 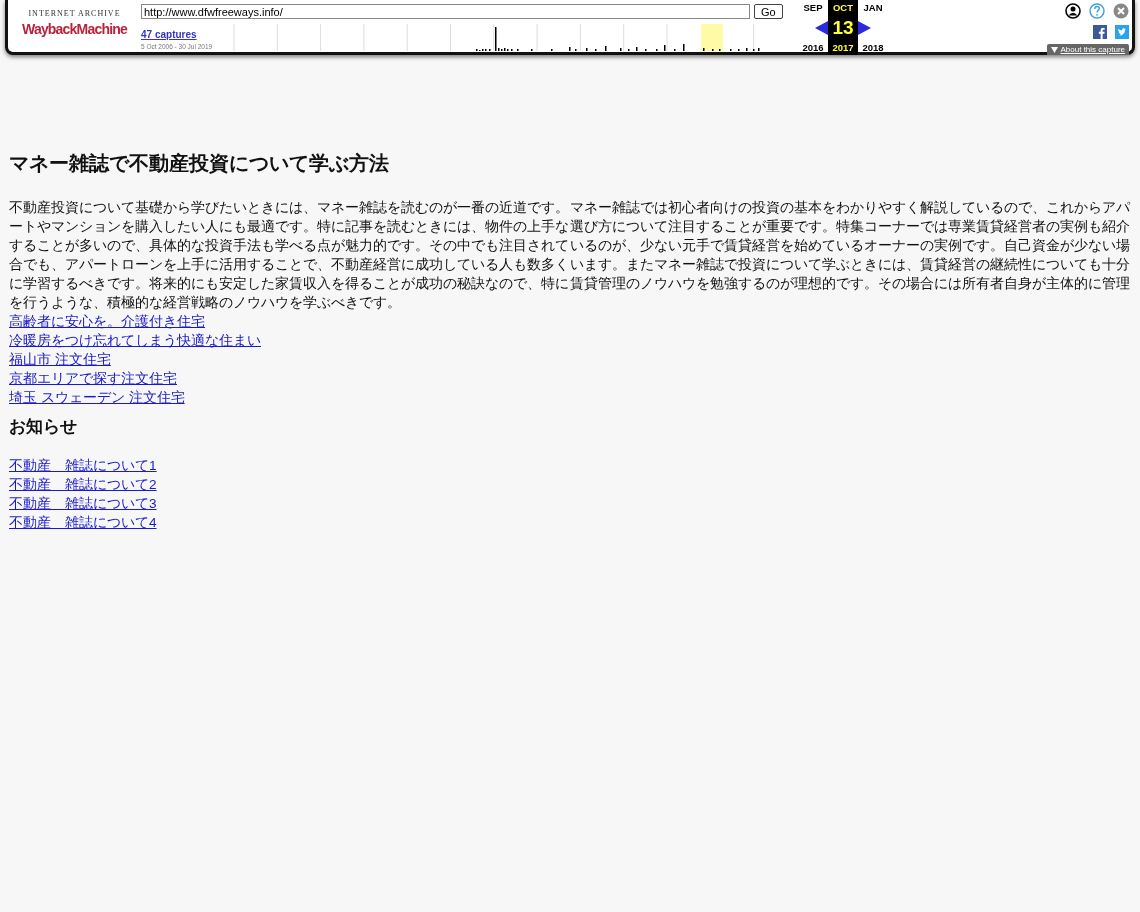 What do you see at coordinates (60, 359) in the screenshot?
I see `article-link: 福山市 注文住宅` at bounding box center [60, 359].